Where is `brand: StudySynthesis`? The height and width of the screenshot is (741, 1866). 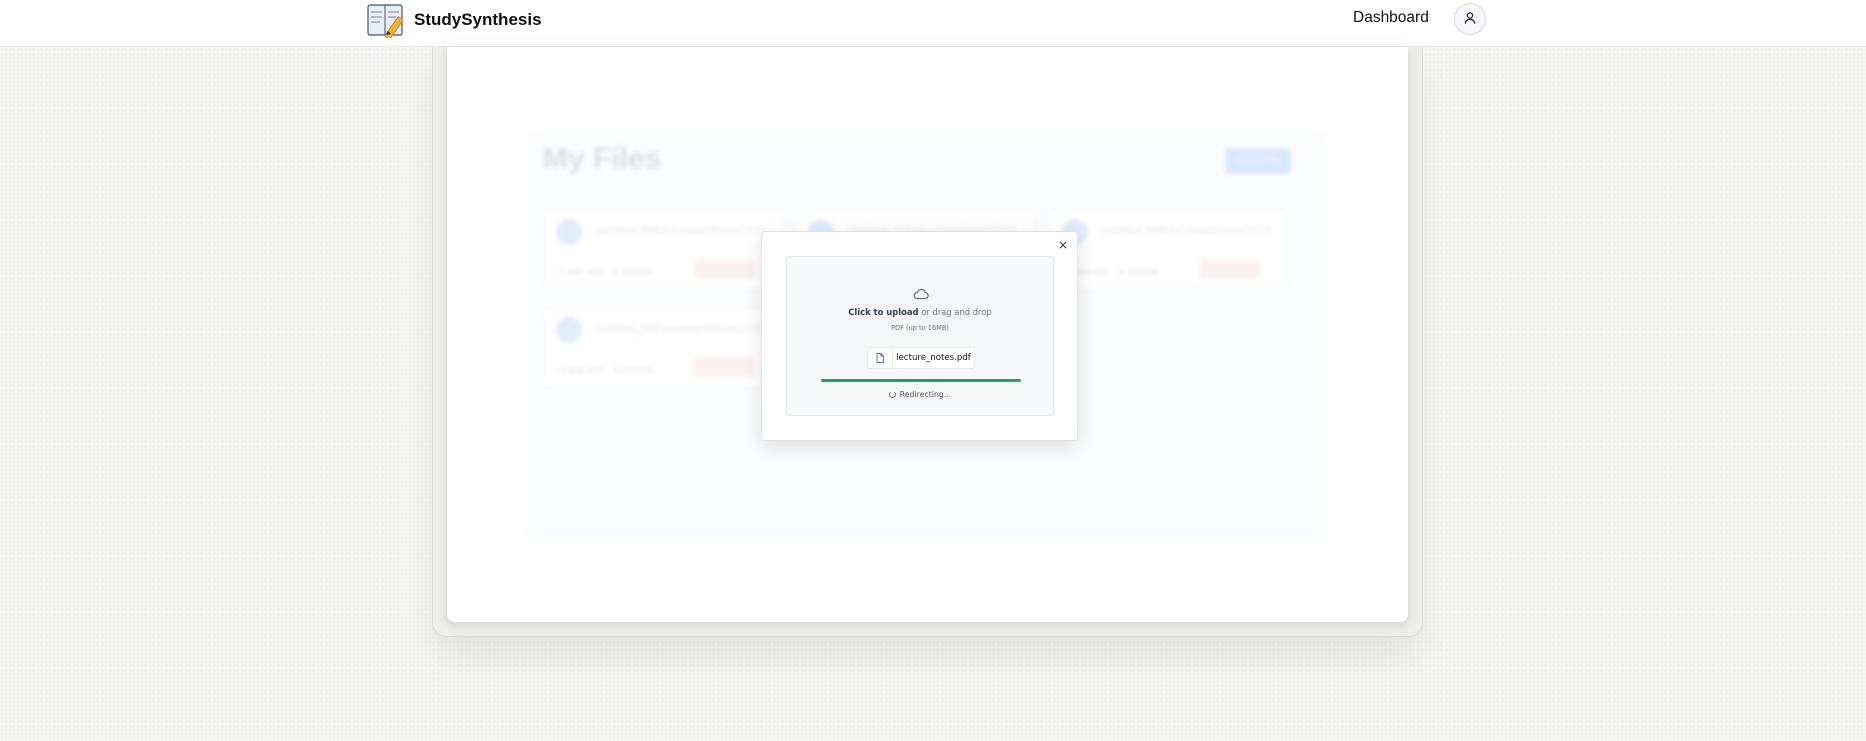
brand: StudySynthesis is located at coordinates (454, 21).